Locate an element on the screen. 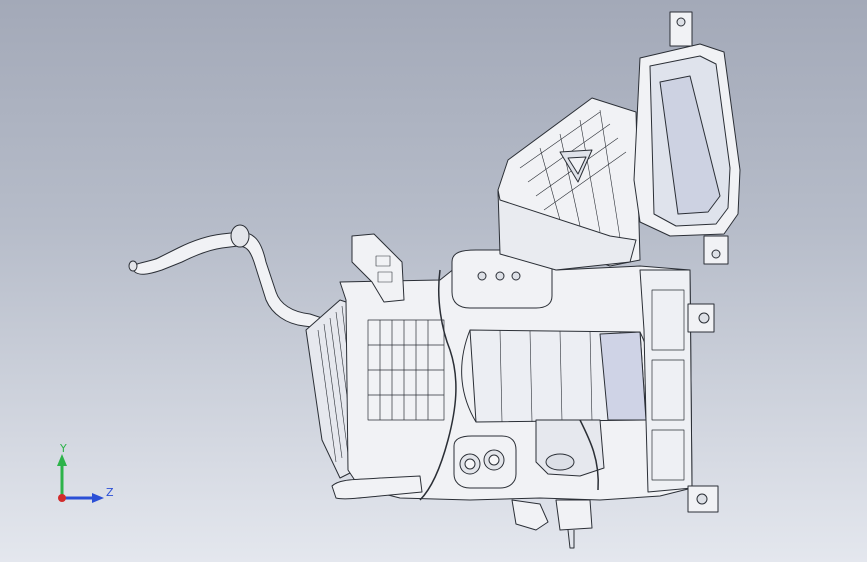 This screenshot has width=867, height=562. z-axis-arrow is located at coordinates (98, 498).